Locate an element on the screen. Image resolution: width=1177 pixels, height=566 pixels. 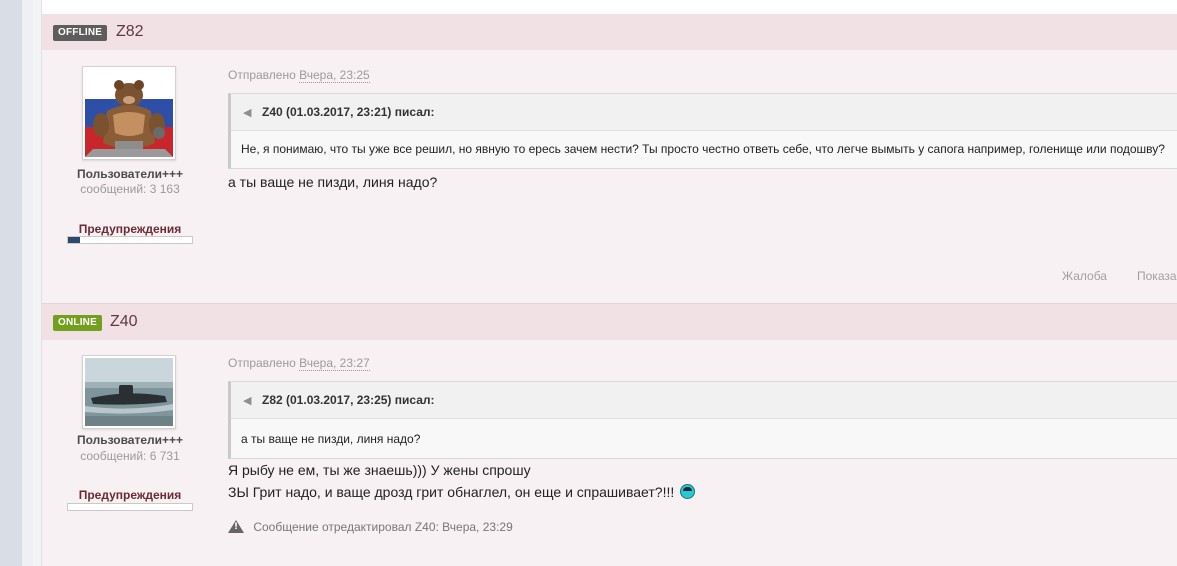
post-count: сообщений: 3 163 is located at coordinates (130, 189).